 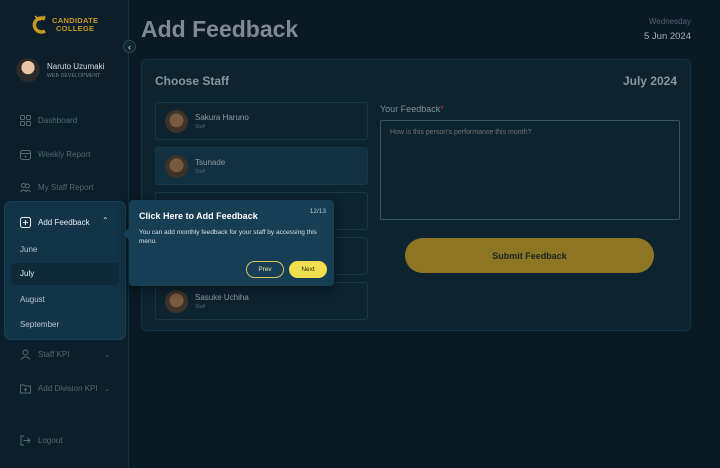 What do you see at coordinates (25, 354) in the screenshot?
I see `user-icon` at bounding box center [25, 354].